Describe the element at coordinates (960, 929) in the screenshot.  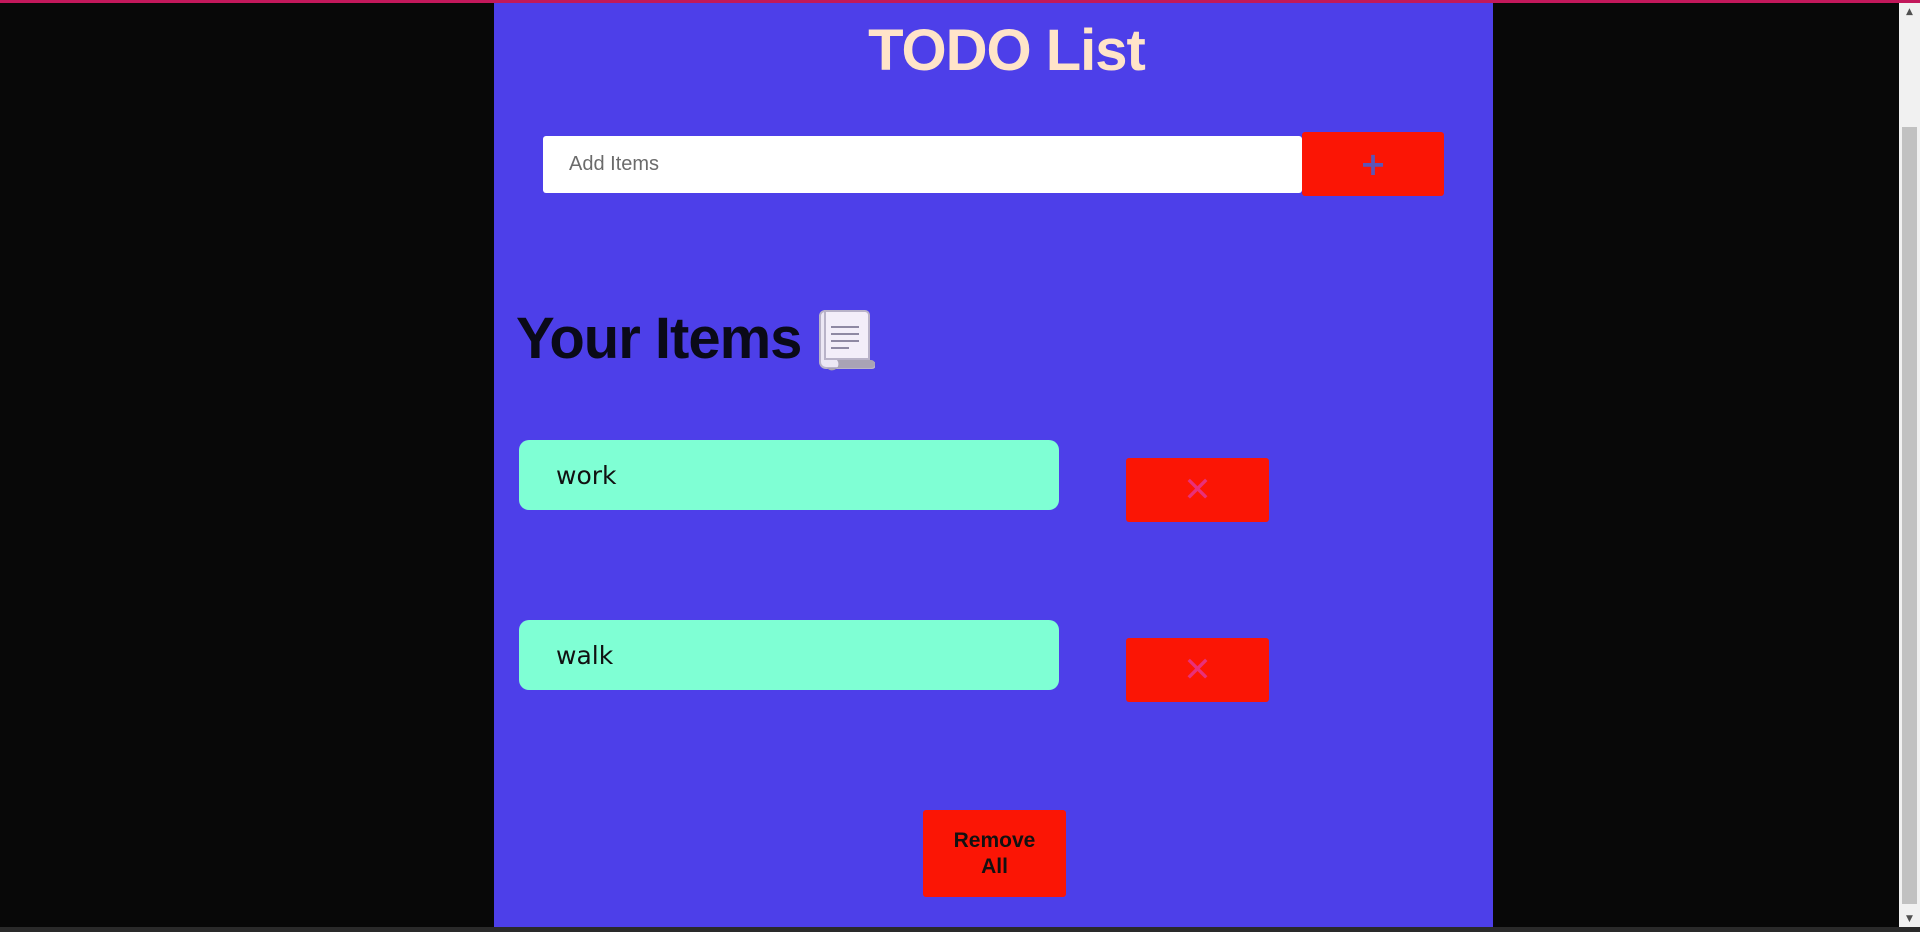
I see `bottom-edge` at that location.